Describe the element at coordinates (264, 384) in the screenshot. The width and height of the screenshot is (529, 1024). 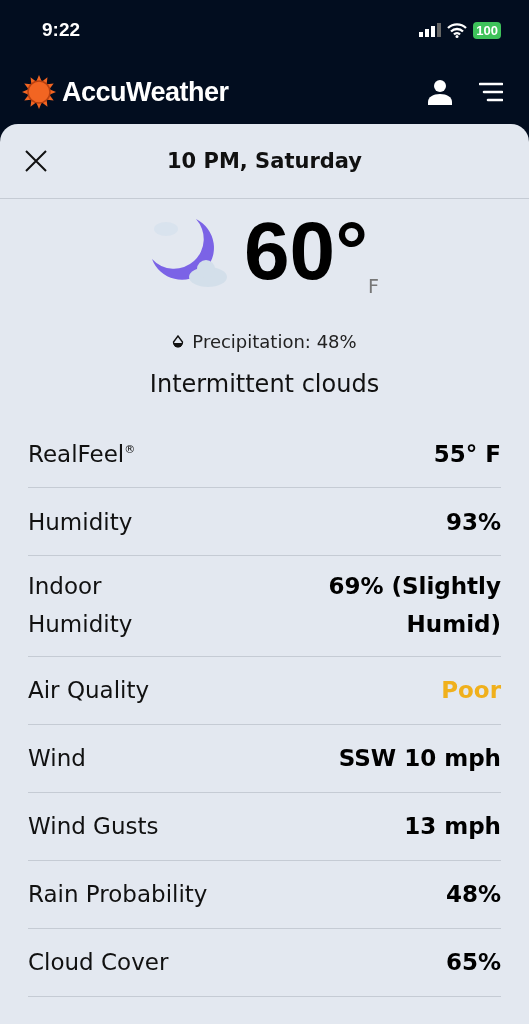
I see `condition: Intermittent clouds` at that location.